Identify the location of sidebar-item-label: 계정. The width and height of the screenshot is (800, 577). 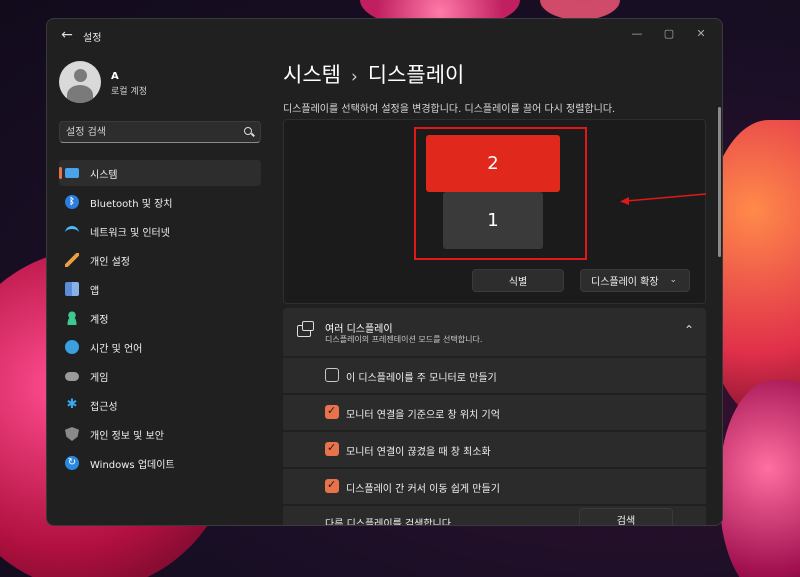
(99, 320).